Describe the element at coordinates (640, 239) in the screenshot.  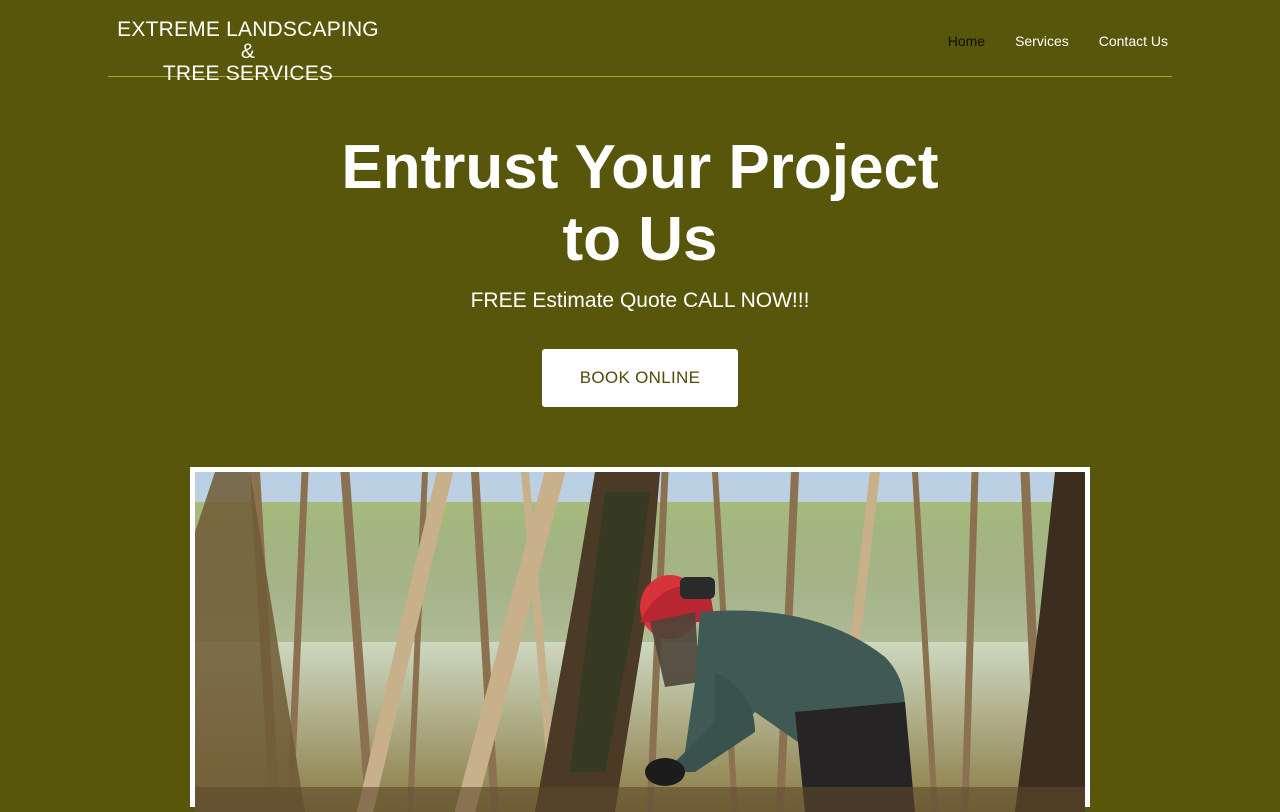
I see `hero-title-line-2: to Us` at that location.